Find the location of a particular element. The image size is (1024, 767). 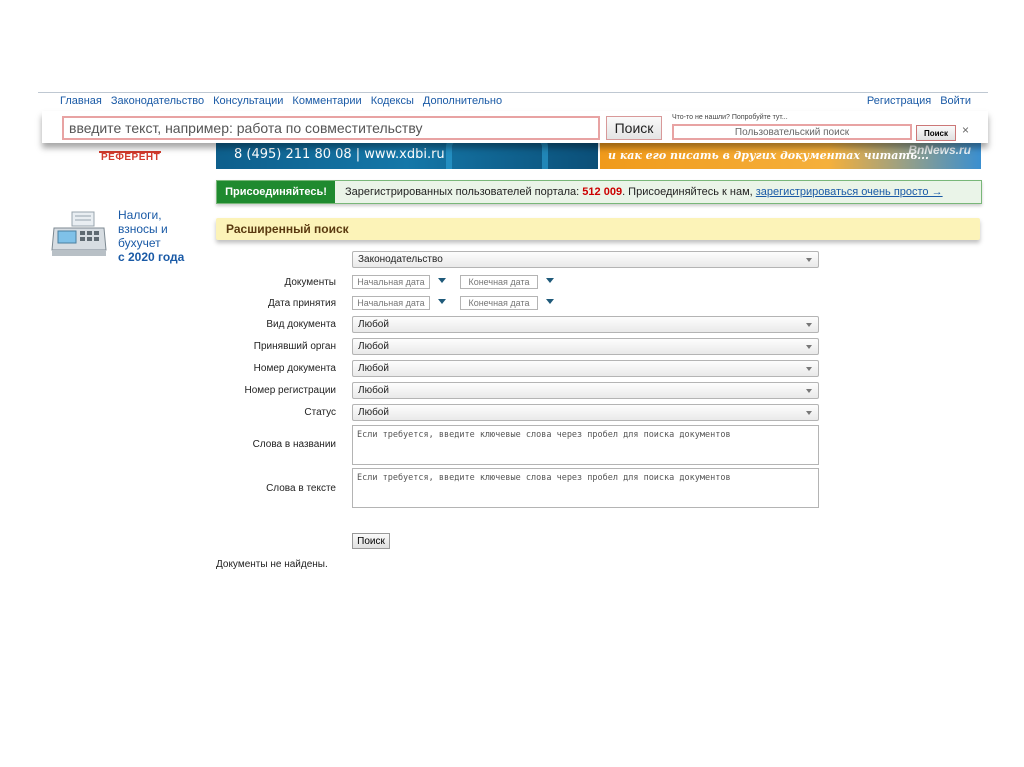

cash-register-icon is located at coordinates (79, 234).